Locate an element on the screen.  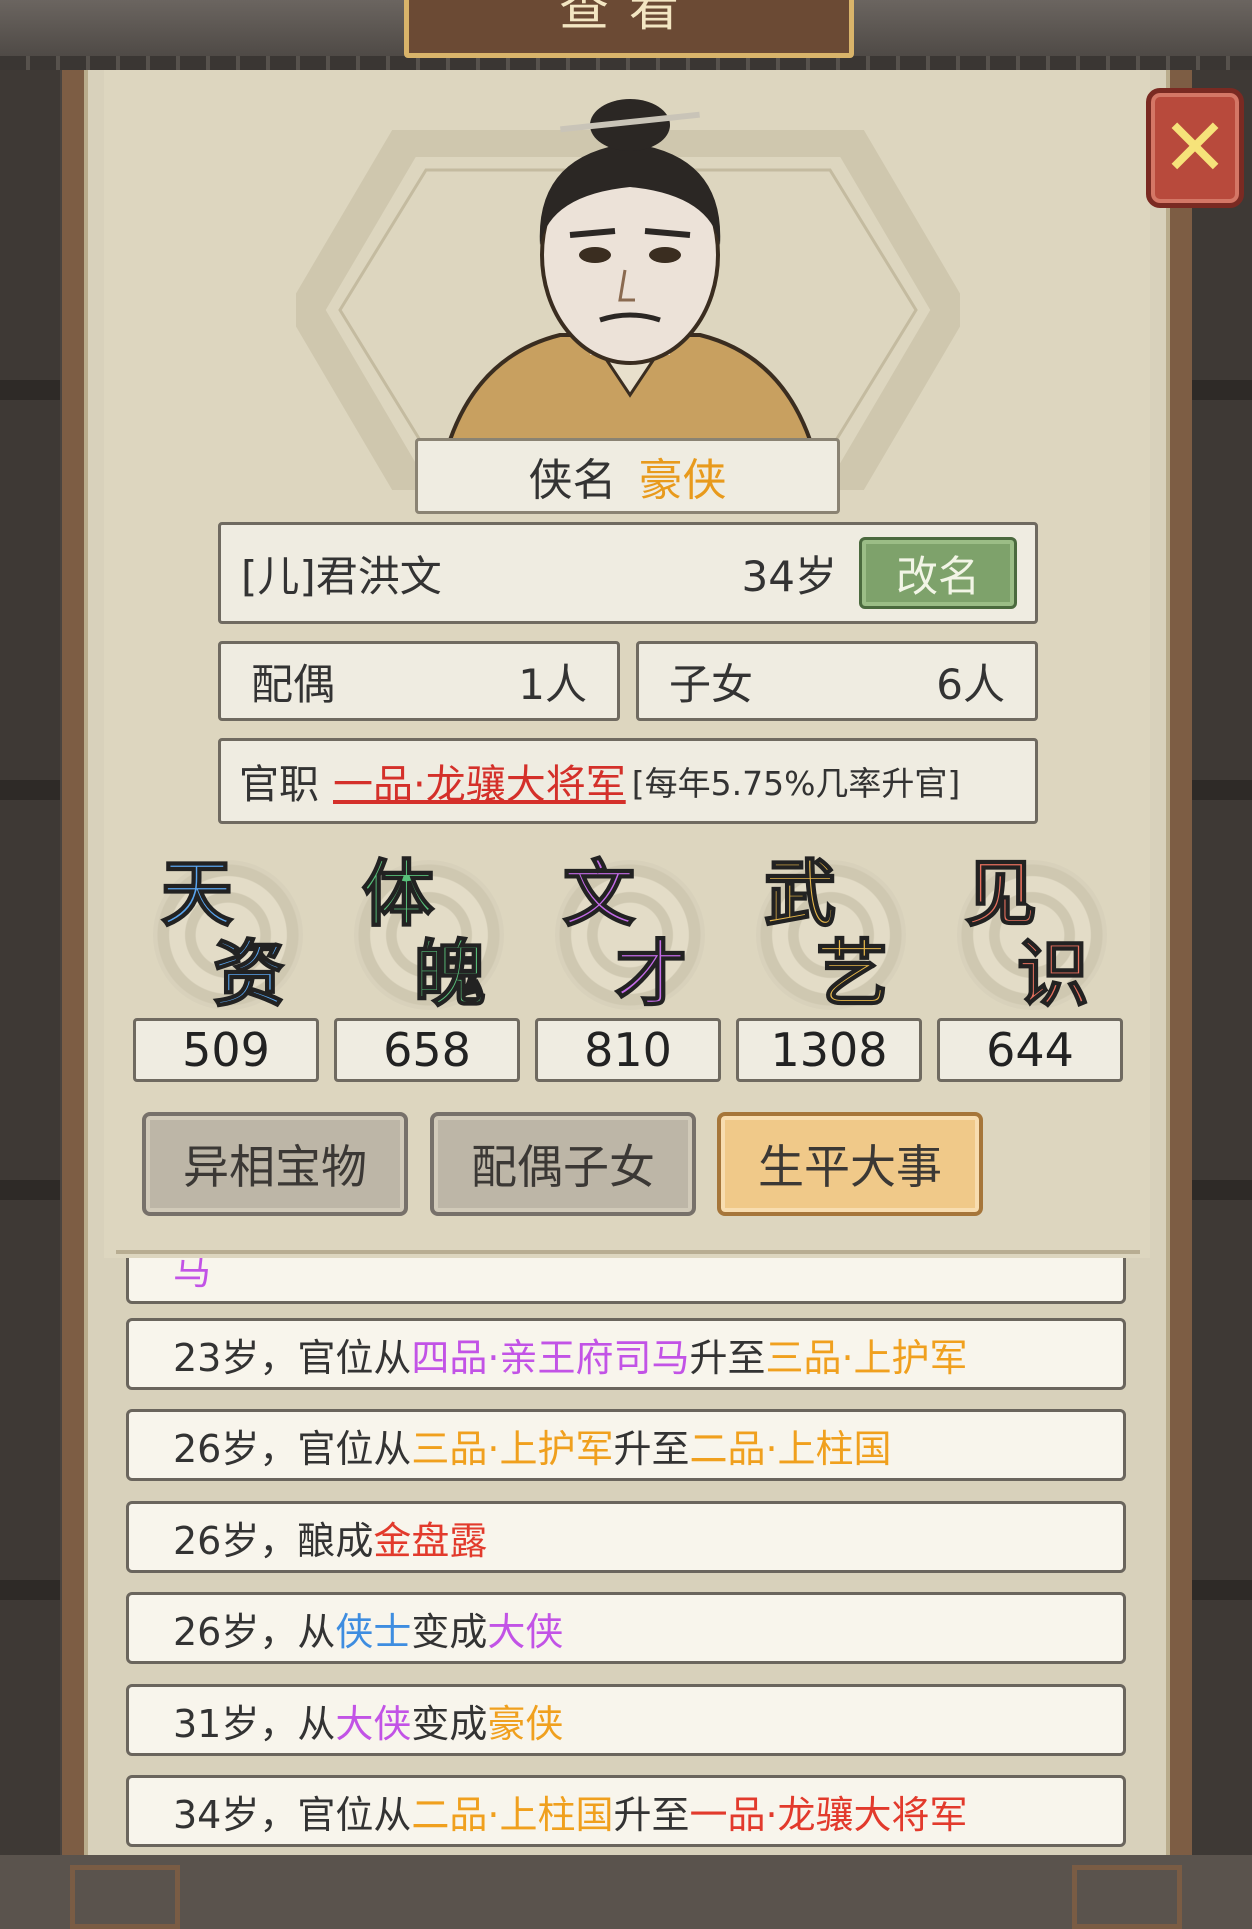
children-label: 子女 is located at coordinates (711, 684).